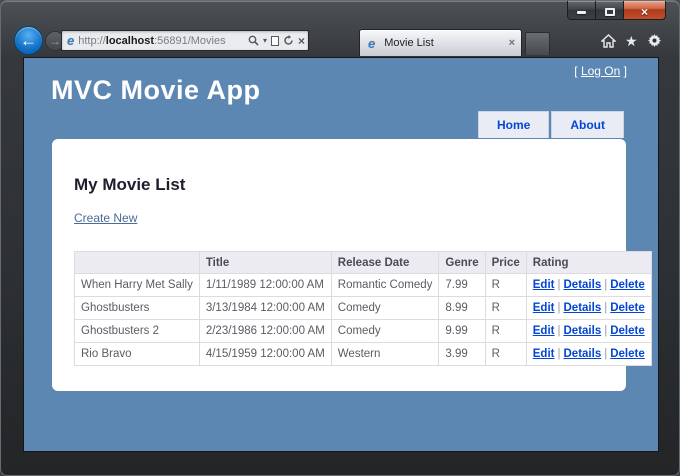 The image size is (680, 476). I want to click on compatibility-view-icon, so click(274, 40).